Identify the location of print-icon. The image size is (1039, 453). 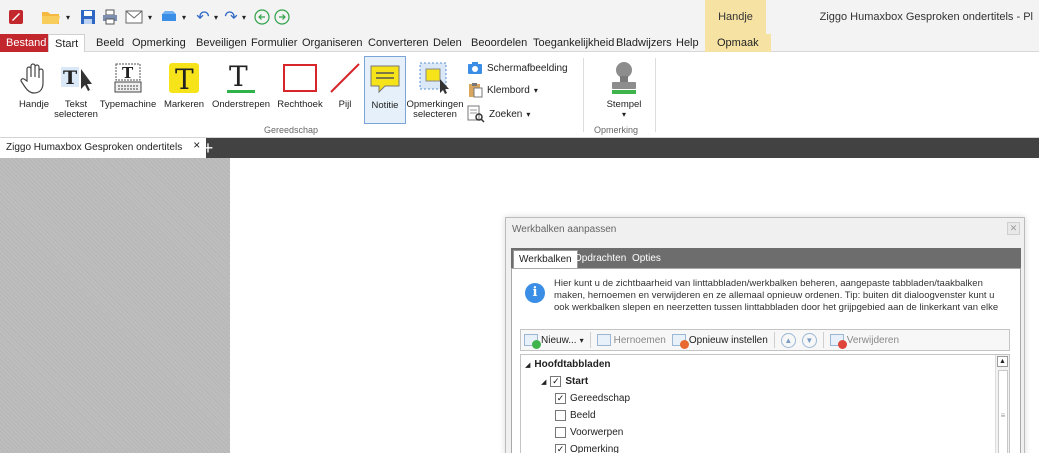
(110, 17).